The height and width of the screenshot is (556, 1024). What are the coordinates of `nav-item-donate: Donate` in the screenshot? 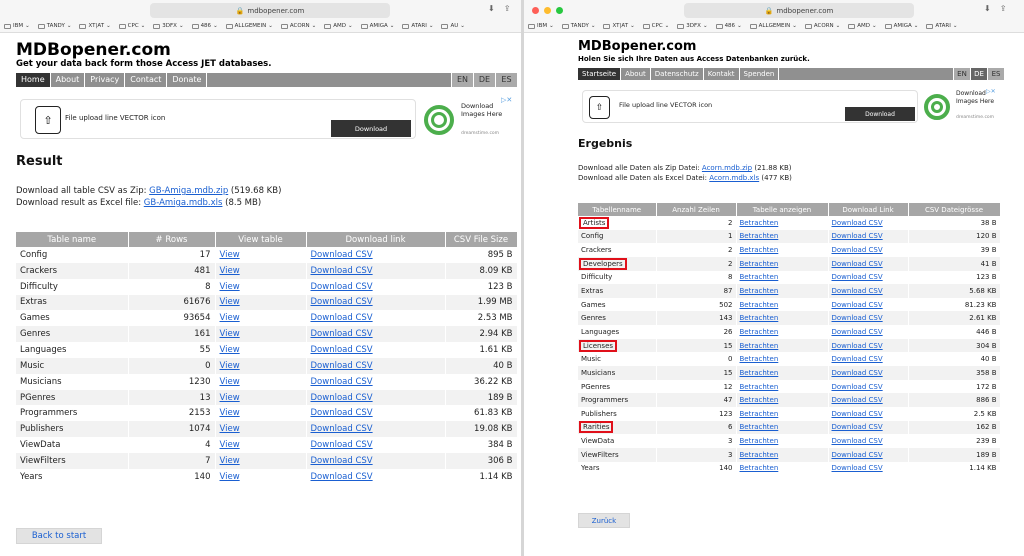 It's located at (187, 80).